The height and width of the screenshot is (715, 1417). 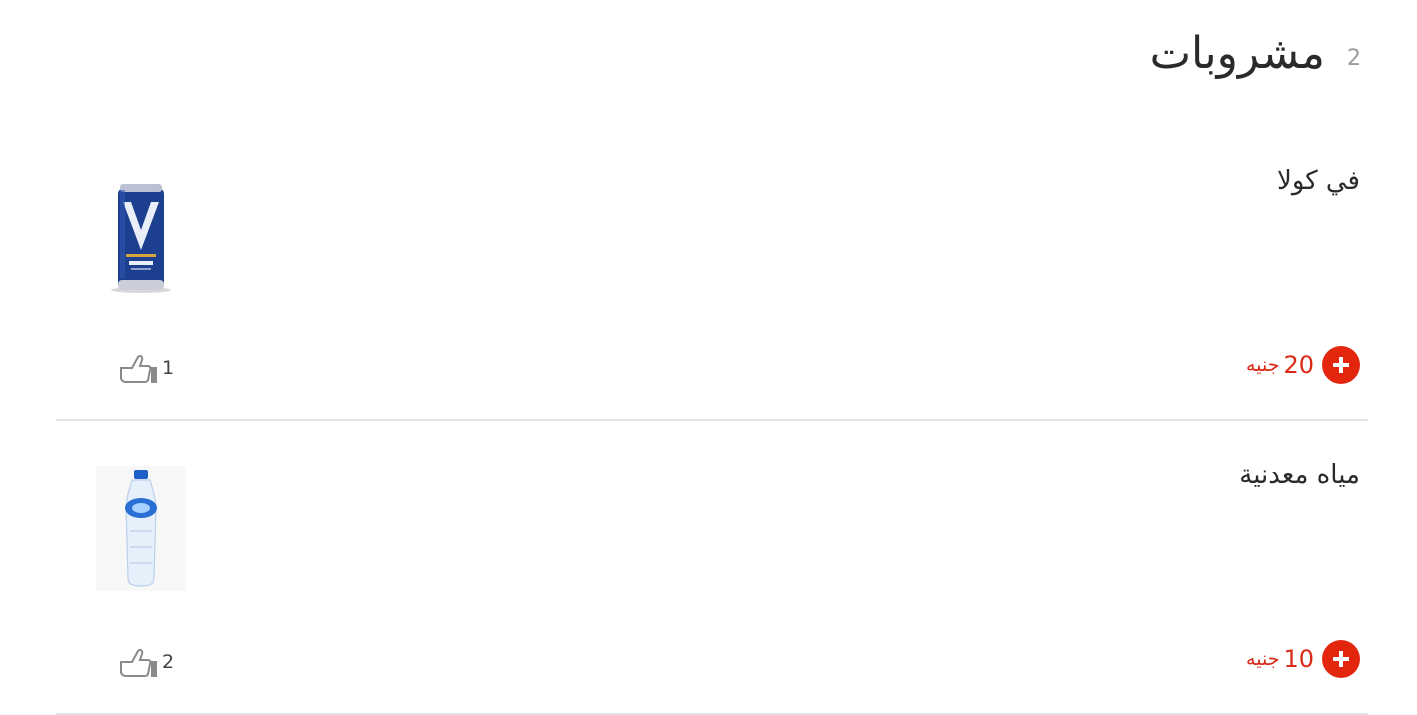 What do you see at coordinates (141, 234) in the screenshot?
I see `cola-can-image` at bounding box center [141, 234].